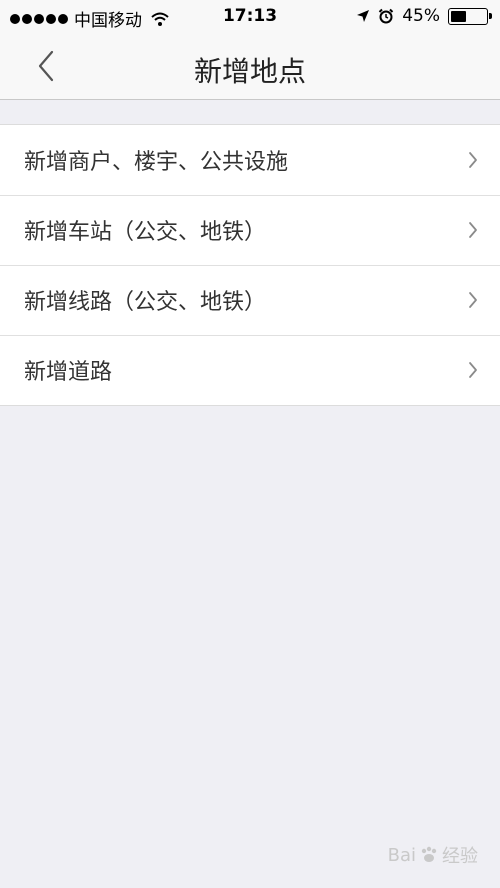 The width and height of the screenshot is (500, 888). What do you see at coordinates (363, 16) in the screenshot?
I see `location-arrow-icon` at bounding box center [363, 16].